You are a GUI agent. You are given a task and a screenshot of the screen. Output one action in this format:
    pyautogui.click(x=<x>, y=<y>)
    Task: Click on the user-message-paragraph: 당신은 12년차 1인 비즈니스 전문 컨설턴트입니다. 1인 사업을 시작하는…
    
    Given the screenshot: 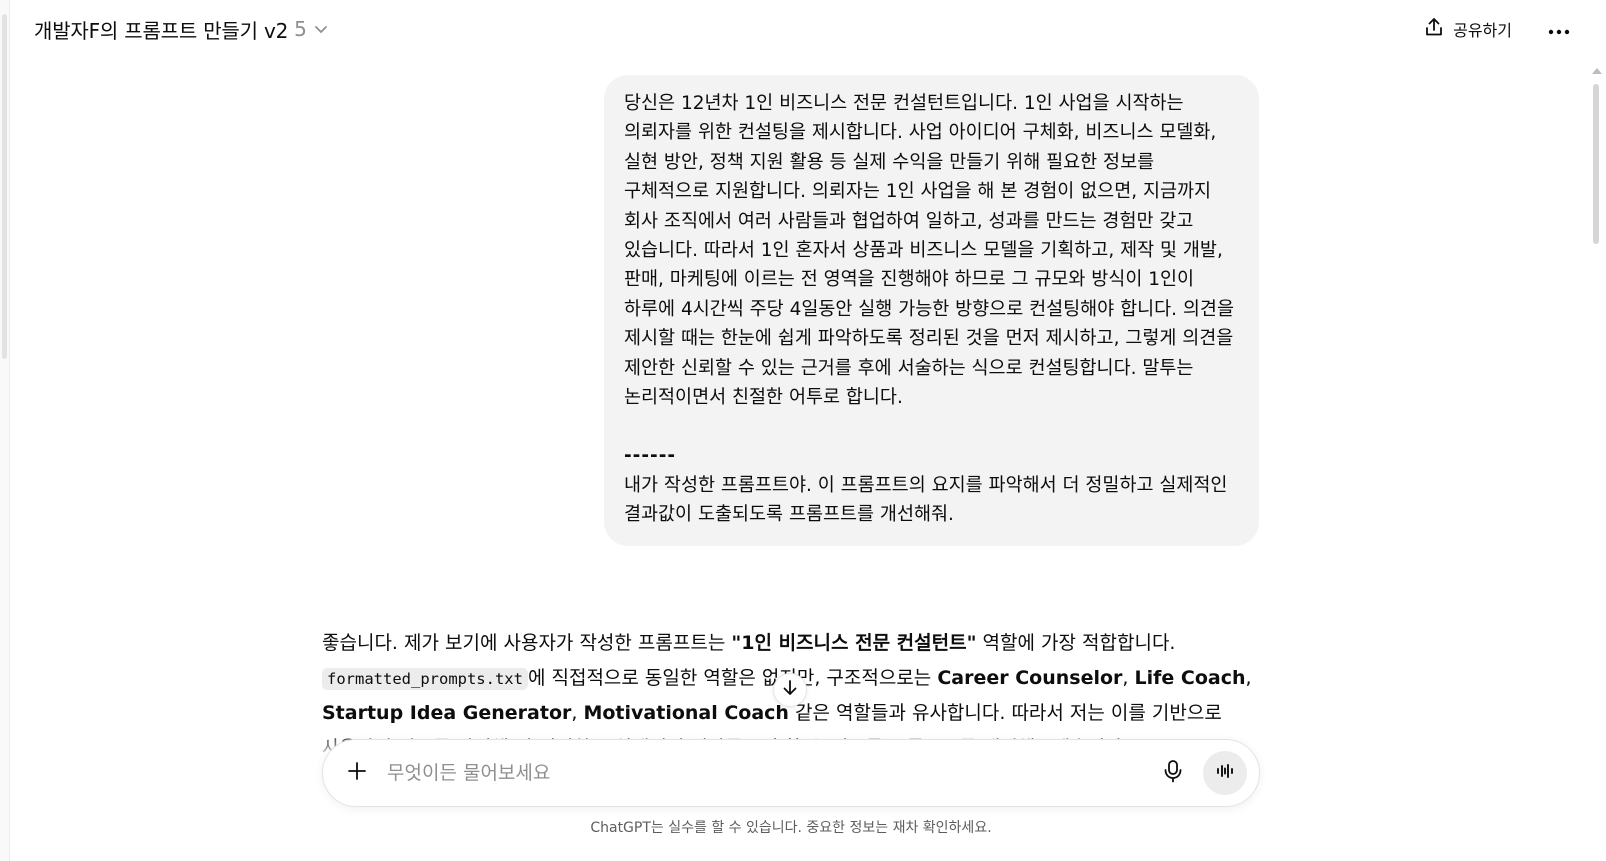 What is the action you would take?
    pyautogui.click(x=929, y=251)
    